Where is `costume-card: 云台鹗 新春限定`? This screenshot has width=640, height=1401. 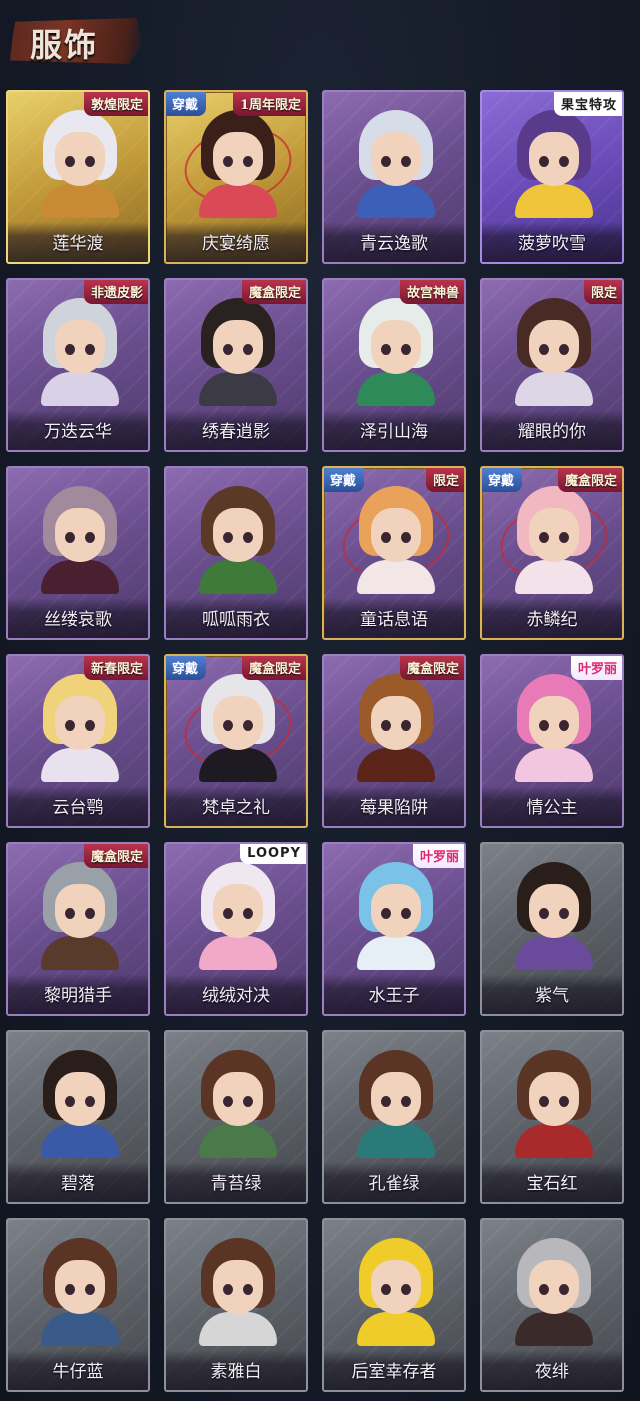 costume-card: 云台鹗 新春限定 is located at coordinates (78, 741).